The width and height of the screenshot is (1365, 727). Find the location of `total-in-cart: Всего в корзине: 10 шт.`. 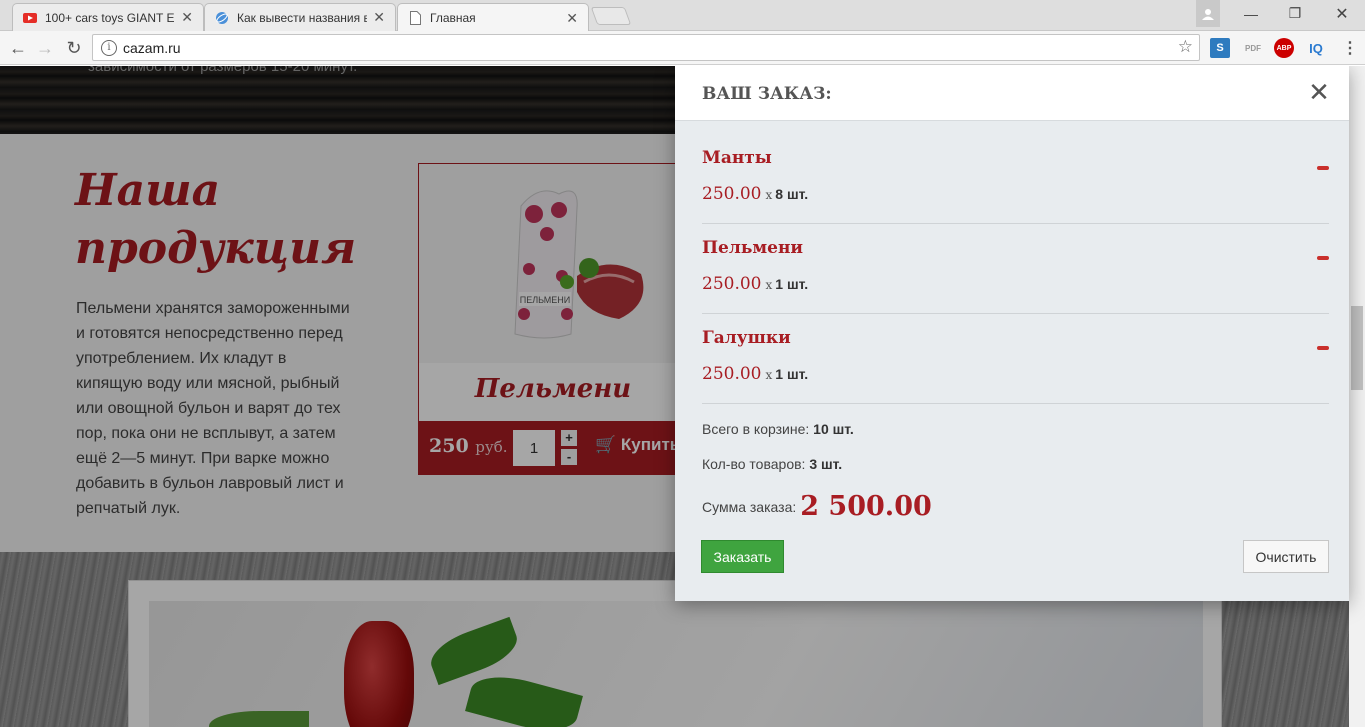

total-in-cart: Всего в корзине: 10 шт. is located at coordinates (778, 429).